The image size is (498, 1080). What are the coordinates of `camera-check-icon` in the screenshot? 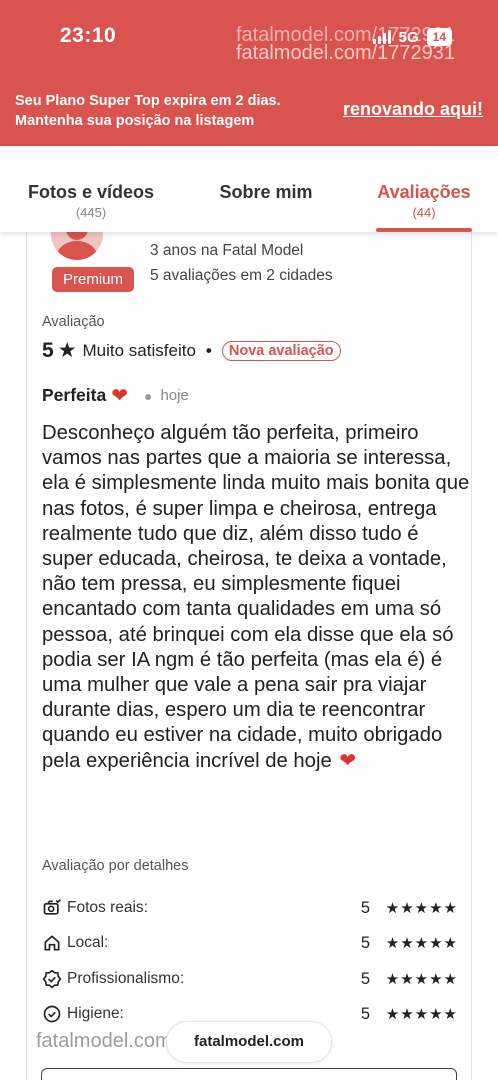 It's located at (52, 907).